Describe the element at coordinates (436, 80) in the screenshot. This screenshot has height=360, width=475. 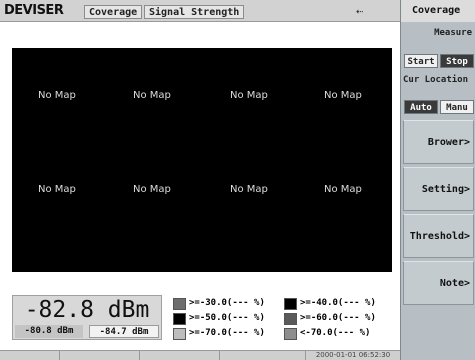
I see `cur-location-header: Cur Location` at that location.